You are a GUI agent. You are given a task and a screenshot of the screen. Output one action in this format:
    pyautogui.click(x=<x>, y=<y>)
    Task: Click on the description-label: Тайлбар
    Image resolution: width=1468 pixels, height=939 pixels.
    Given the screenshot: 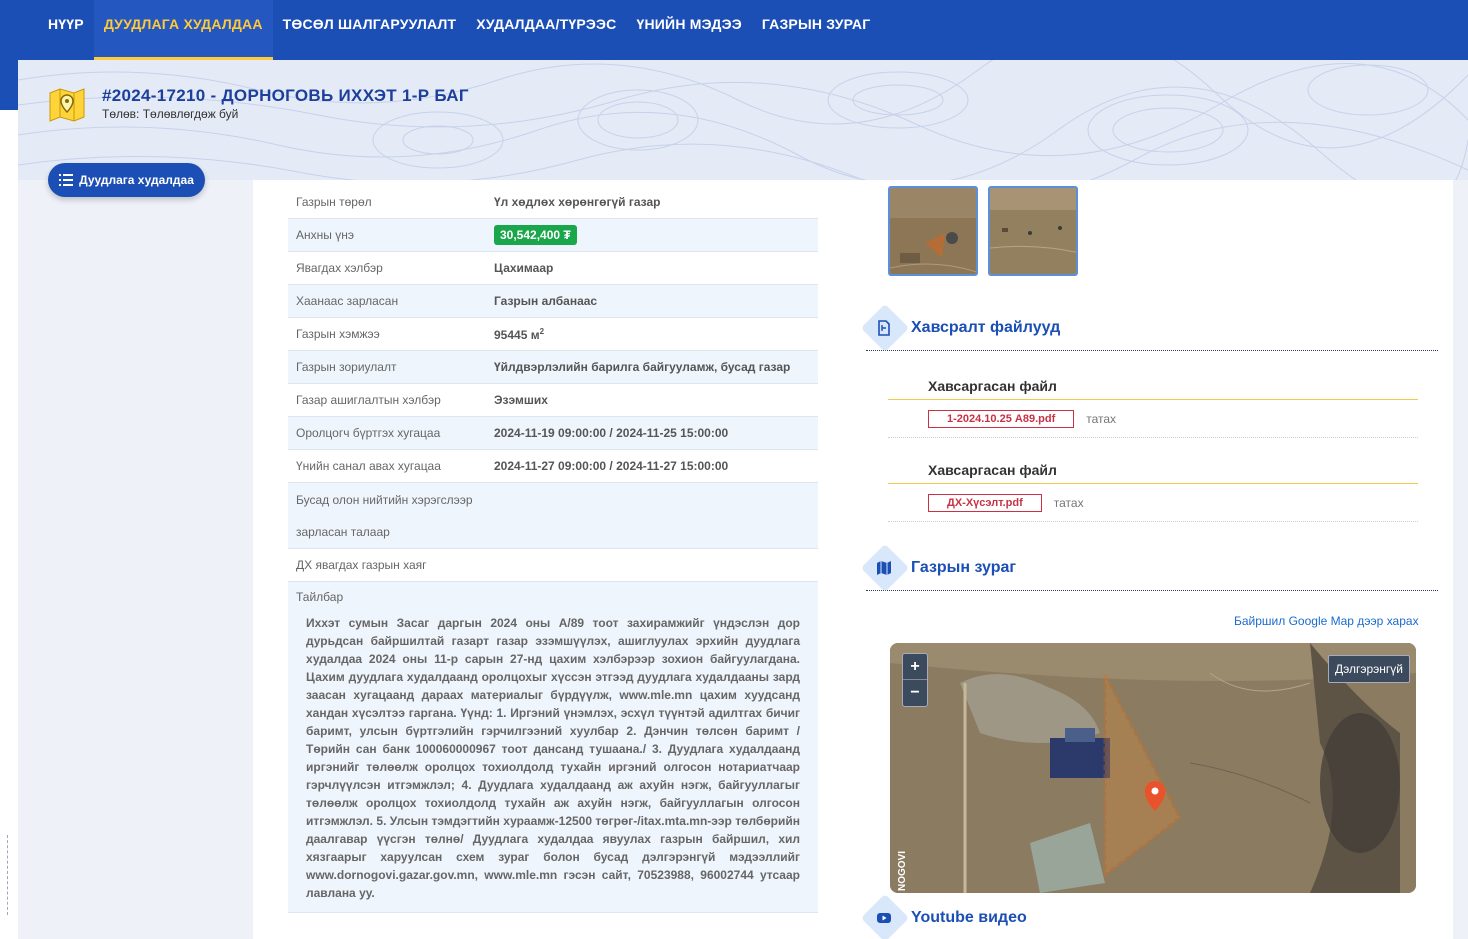 What is the action you would take?
    pyautogui.click(x=320, y=597)
    